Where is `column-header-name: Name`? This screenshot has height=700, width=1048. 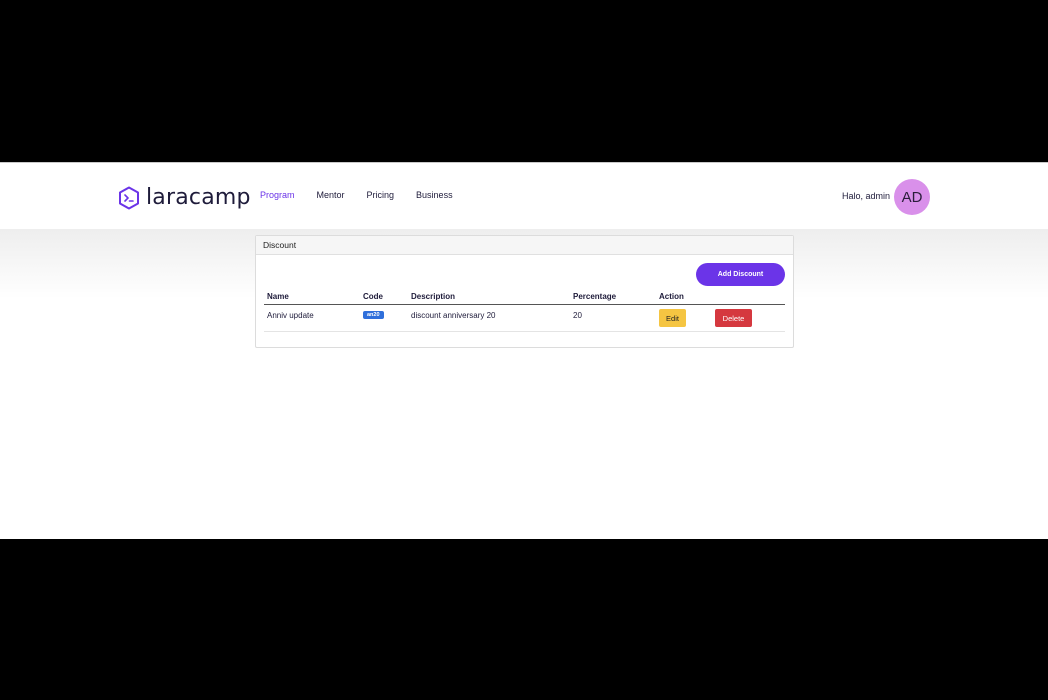
column-header-name: Name is located at coordinates (278, 296).